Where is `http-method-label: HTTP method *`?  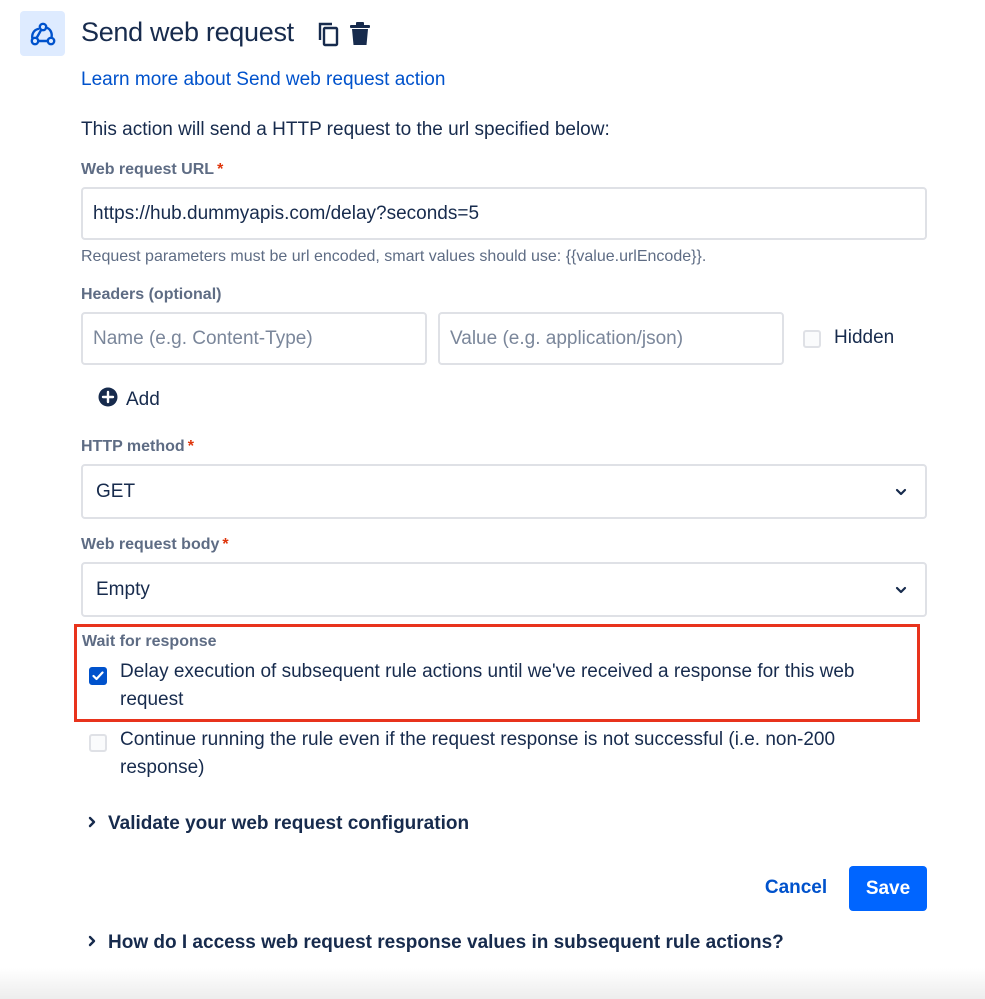 http-method-label: HTTP method * is located at coordinates (137, 447).